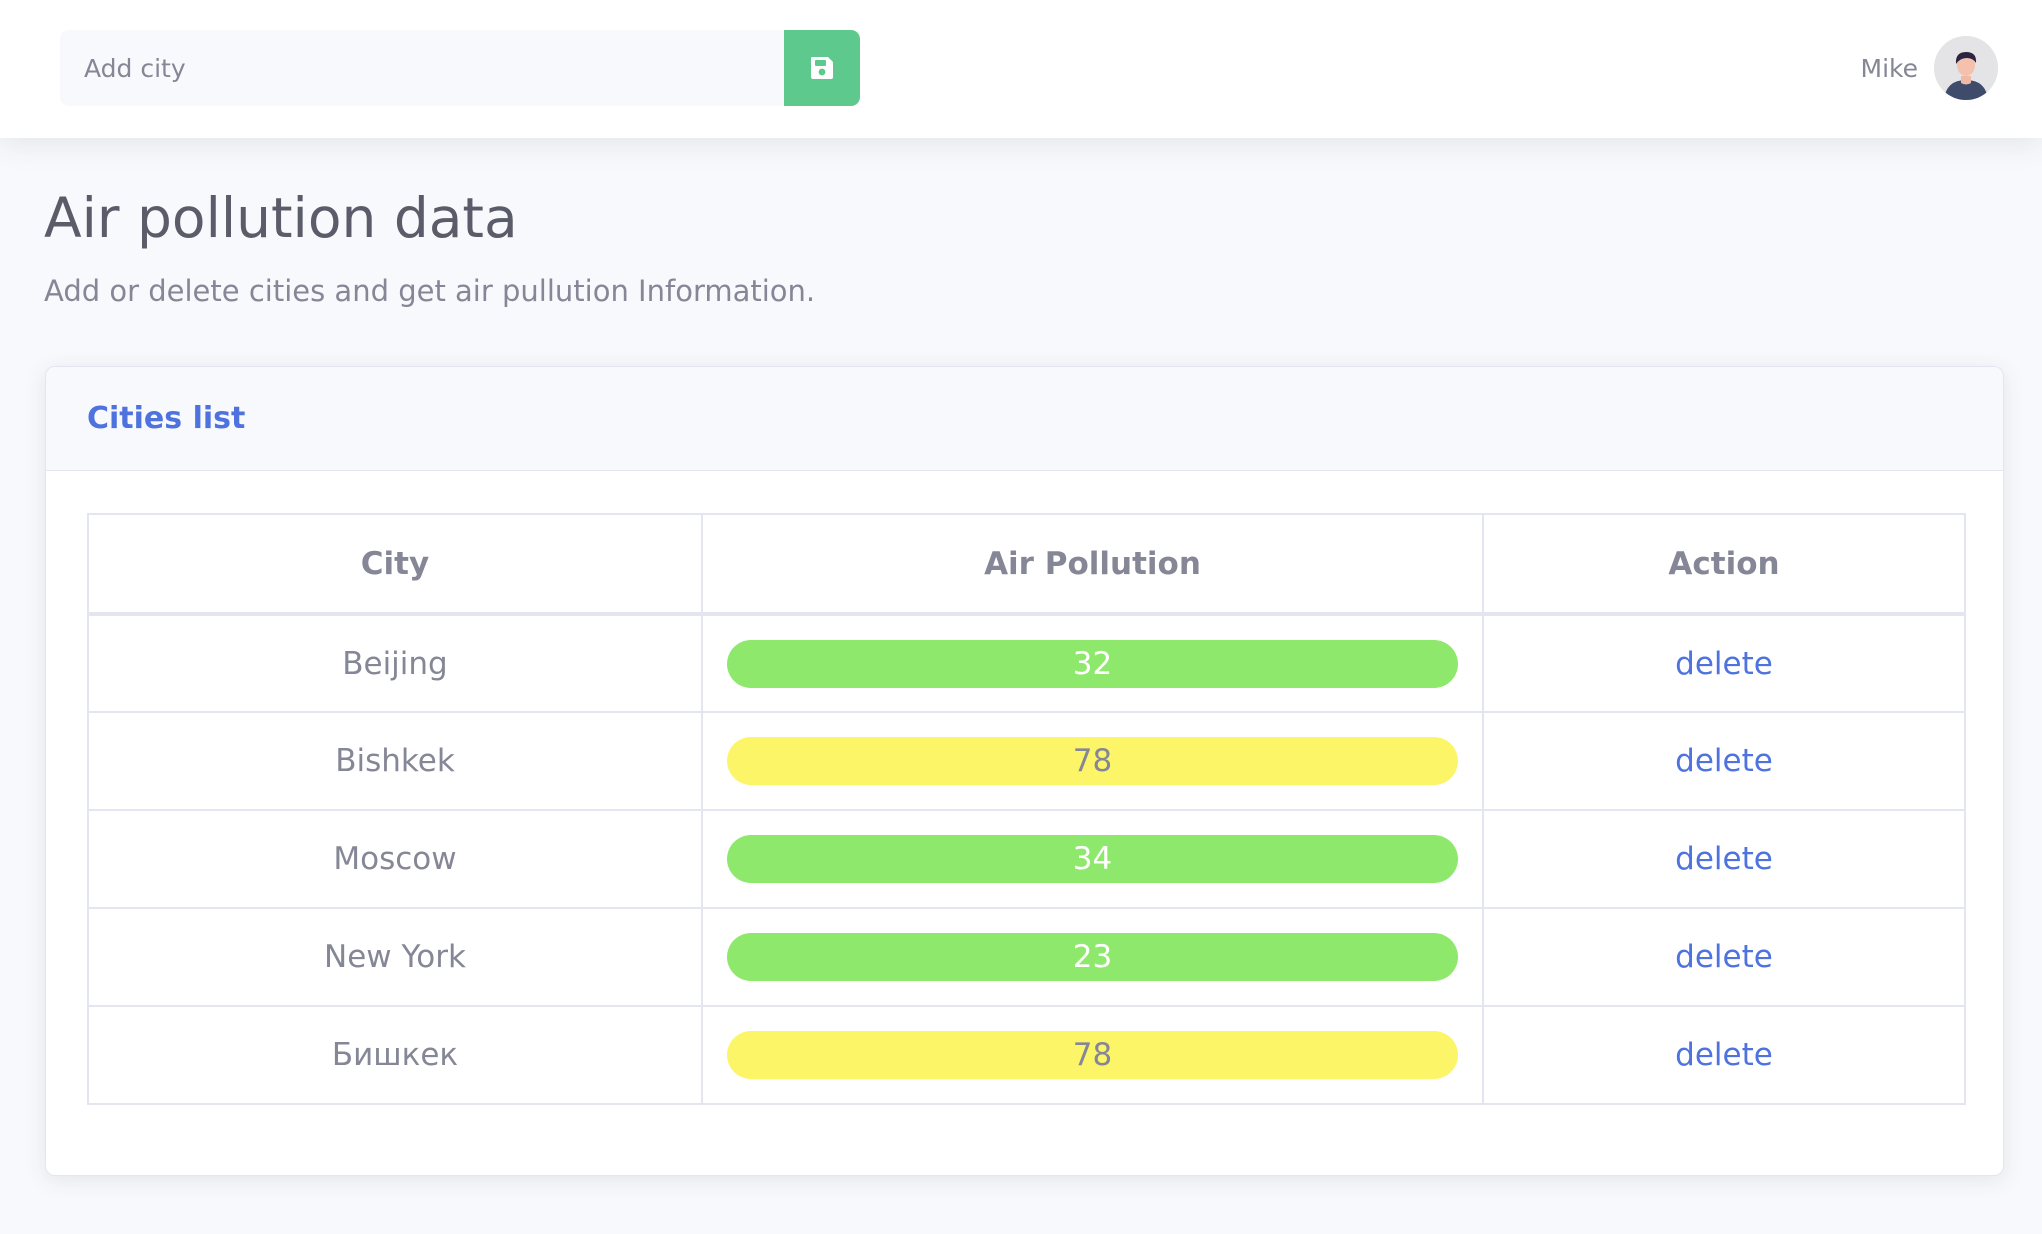  What do you see at coordinates (395, 957) in the screenshot?
I see `city-cell: New York` at bounding box center [395, 957].